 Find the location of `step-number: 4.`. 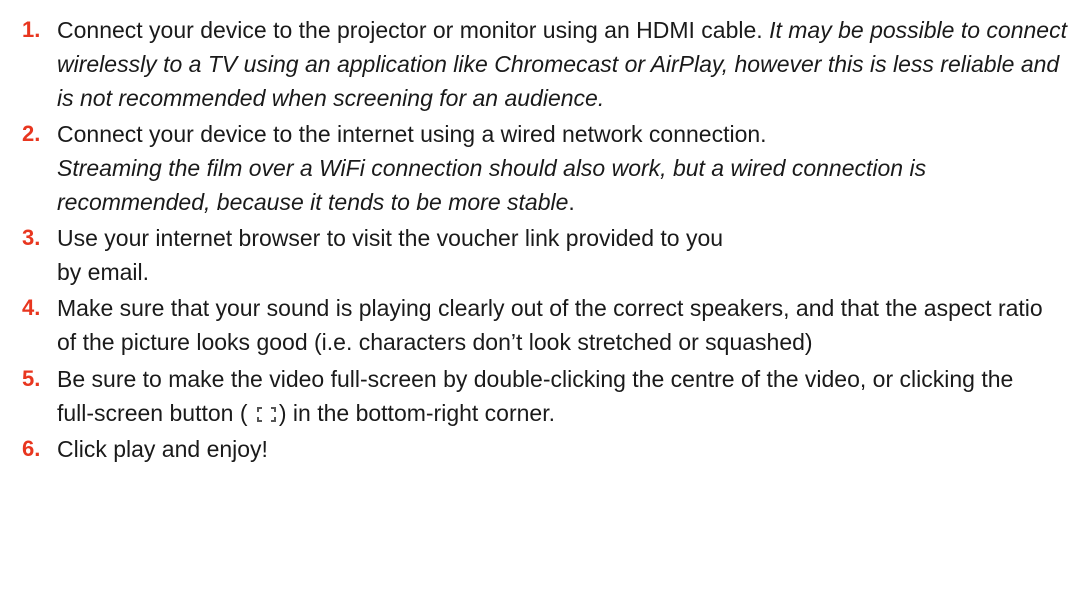

step-number: 4. is located at coordinates (31, 307).